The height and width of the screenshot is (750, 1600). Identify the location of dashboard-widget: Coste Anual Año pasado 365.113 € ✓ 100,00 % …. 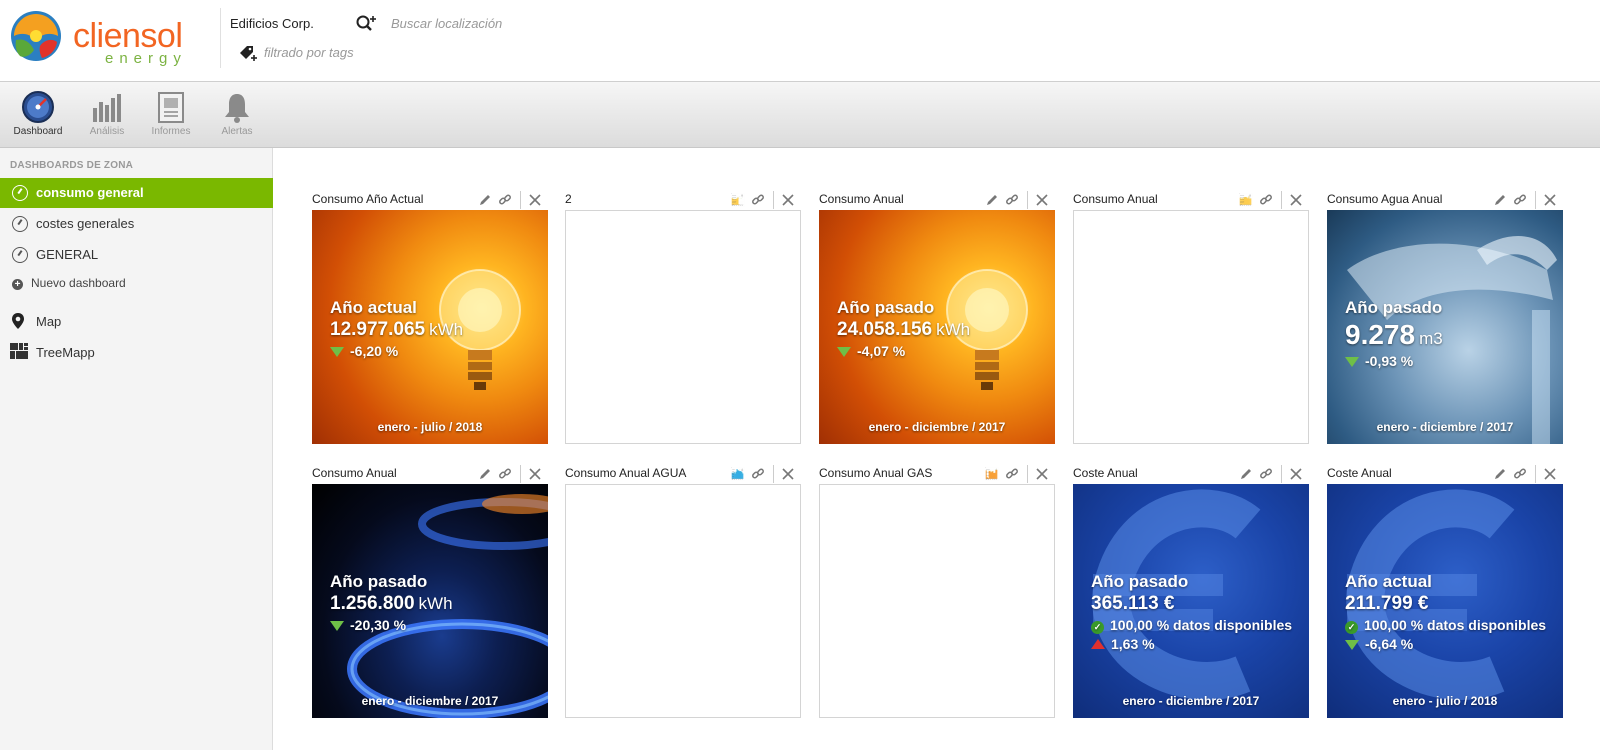
(1191, 591).